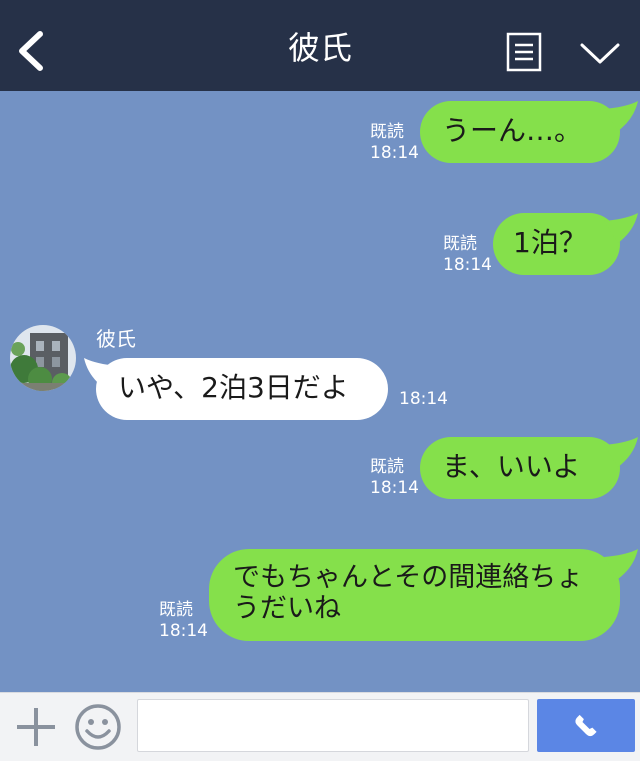  I want to click on expand-button, so click(600, 53).